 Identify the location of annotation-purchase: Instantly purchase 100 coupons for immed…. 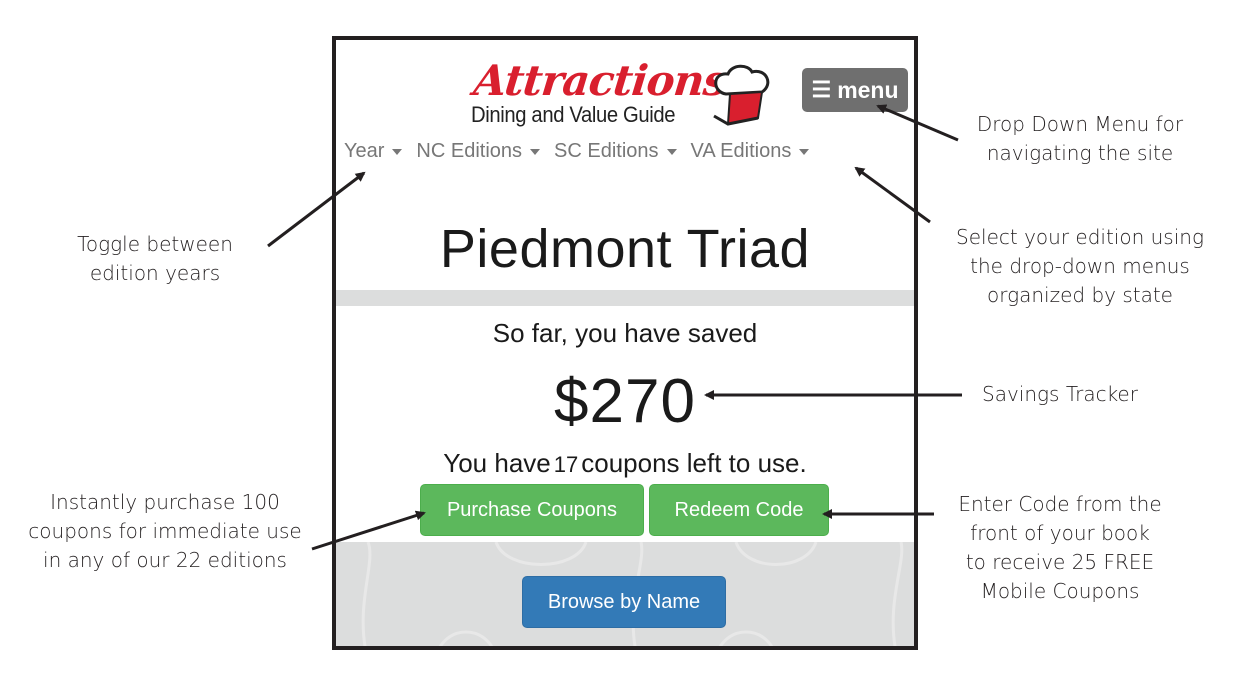
(165, 531).